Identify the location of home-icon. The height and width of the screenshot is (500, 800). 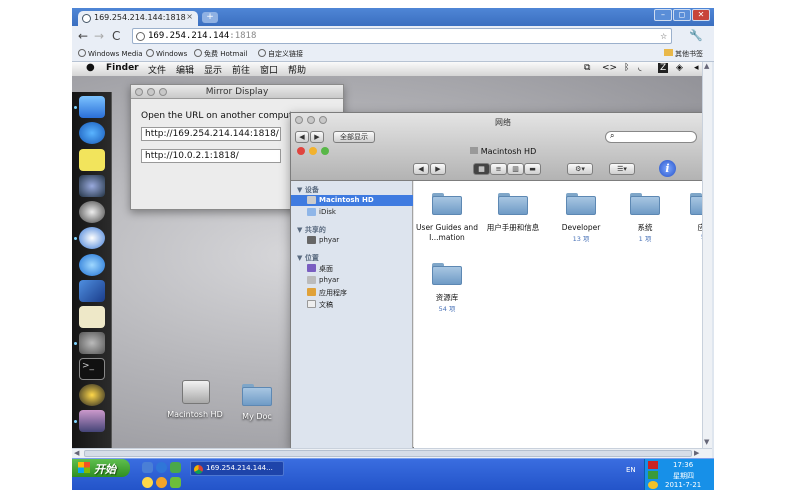
(311, 280).